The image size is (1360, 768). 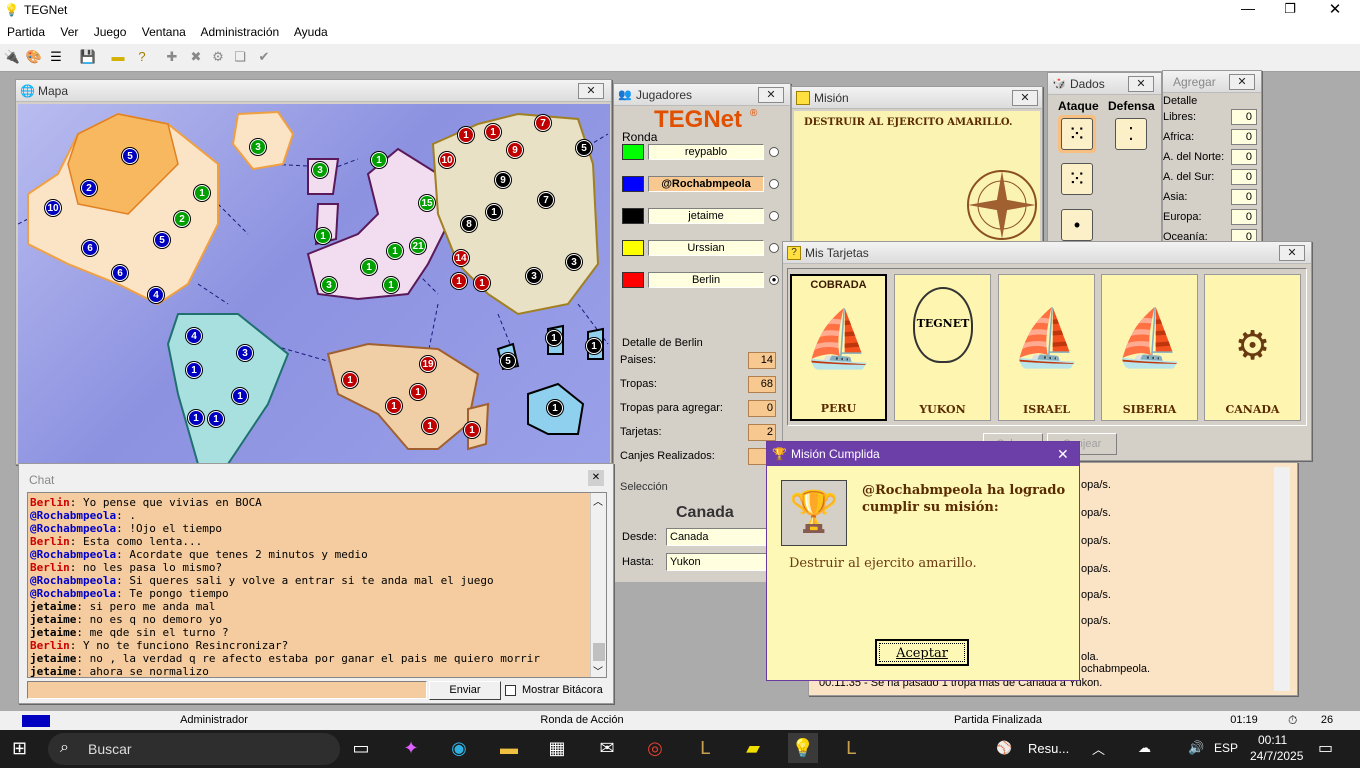 What do you see at coordinates (599, 652) in the screenshot?
I see `scroll-thumb` at bounding box center [599, 652].